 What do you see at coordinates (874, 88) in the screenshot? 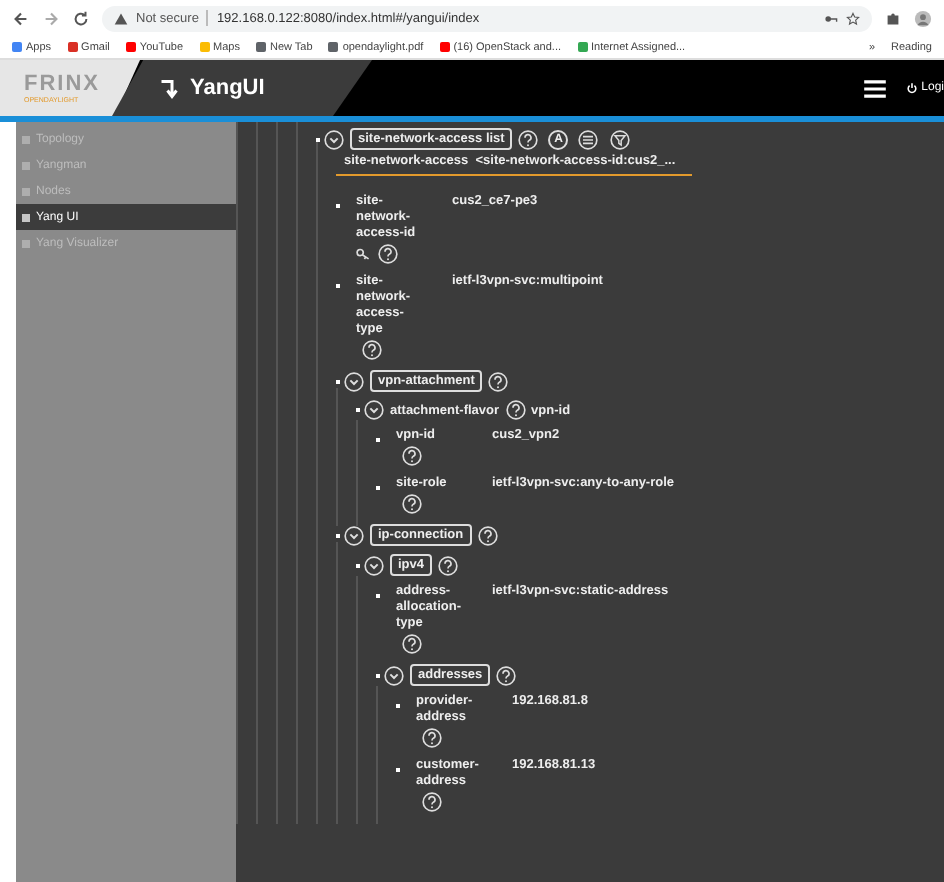
I see `menu-icon` at bounding box center [874, 88].